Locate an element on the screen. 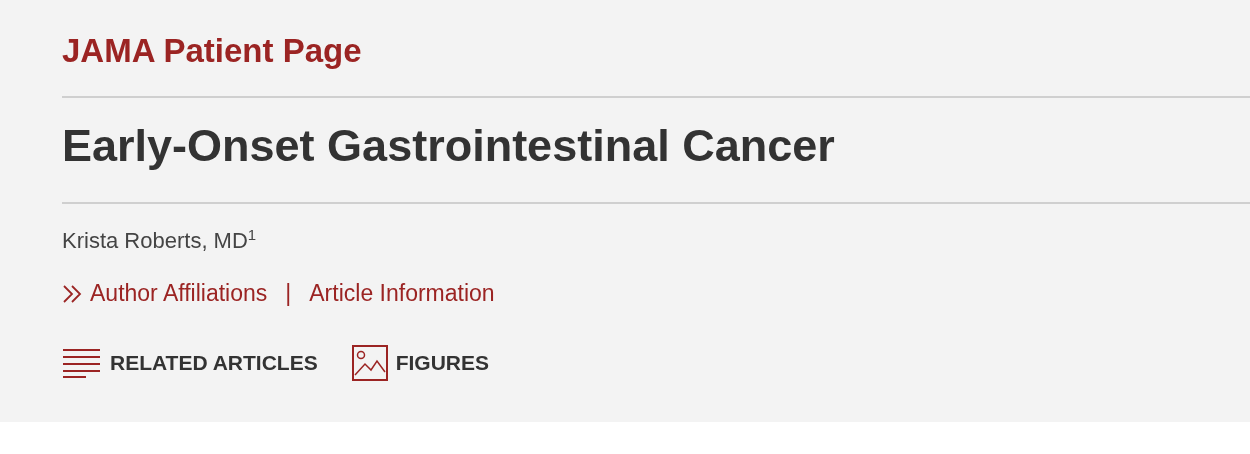 Image resolution: width=1250 pixels, height=454 pixels. image-icon is located at coordinates (369, 363).